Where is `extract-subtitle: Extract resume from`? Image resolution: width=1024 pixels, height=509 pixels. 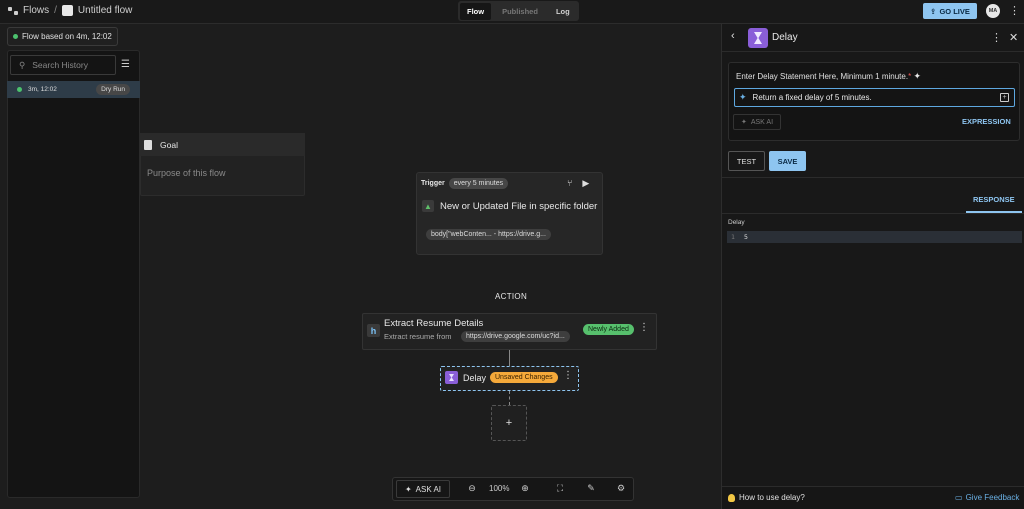
extract-subtitle: Extract resume from is located at coordinates (418, 336).